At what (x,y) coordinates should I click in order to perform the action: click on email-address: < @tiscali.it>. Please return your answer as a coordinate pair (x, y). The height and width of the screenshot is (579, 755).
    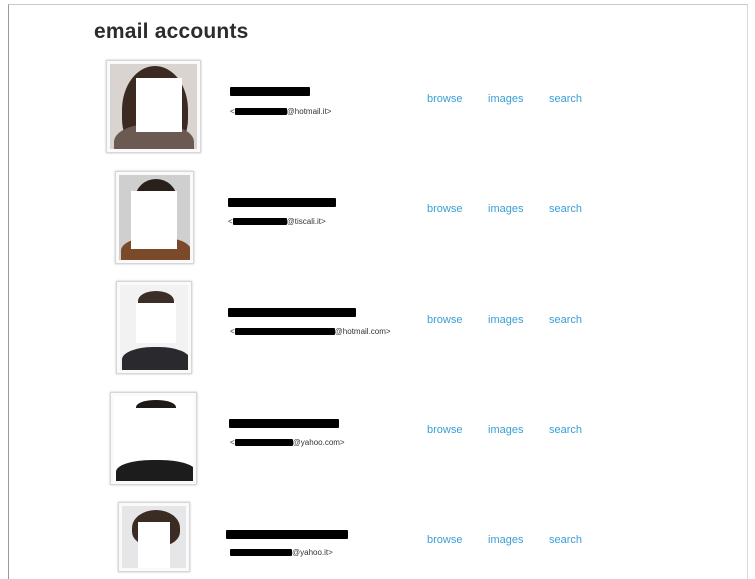
    Looking at the image, I should click on (277, 222).